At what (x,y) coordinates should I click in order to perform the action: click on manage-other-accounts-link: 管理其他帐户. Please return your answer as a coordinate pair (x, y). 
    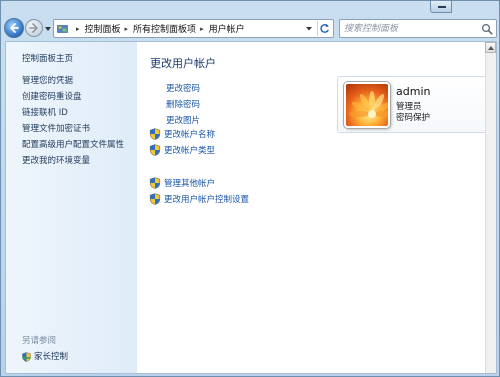
    Looking at the image, I should click on (182, 183).